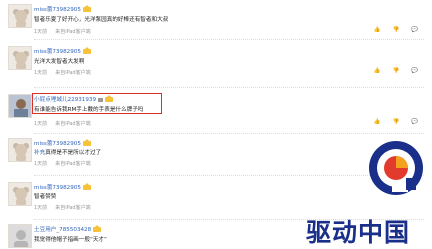  Describe the element at coordinates (59, 62) in the screenshot. I see `comment-text: 光洋大发智者大发啊` at that location.